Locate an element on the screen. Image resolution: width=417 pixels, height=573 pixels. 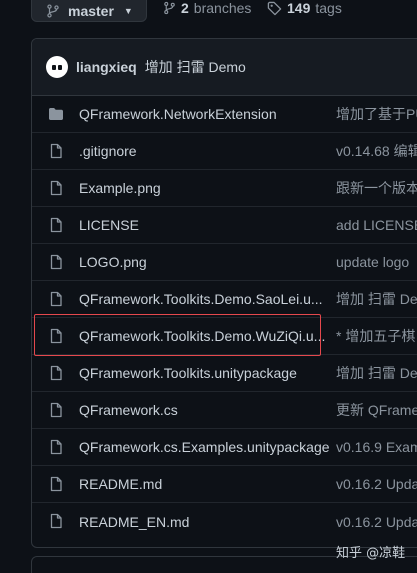
tags-link: 149 tags is located at coordinates (304, 8).